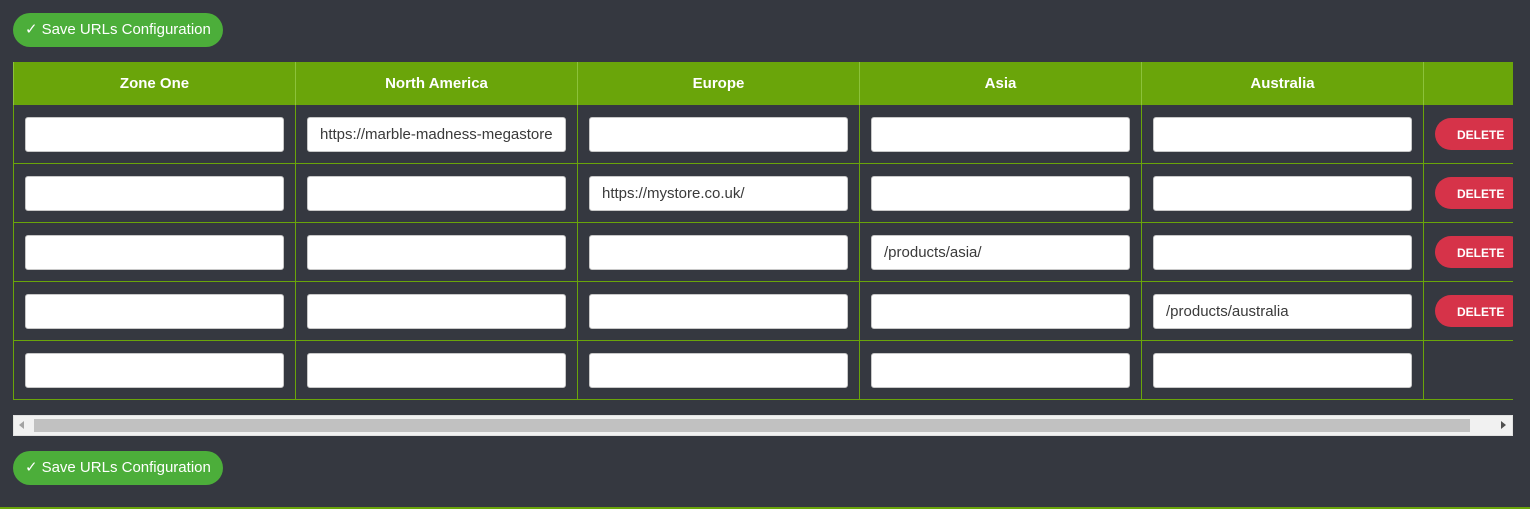  I want to click on action-cell, so click(1468, 370).